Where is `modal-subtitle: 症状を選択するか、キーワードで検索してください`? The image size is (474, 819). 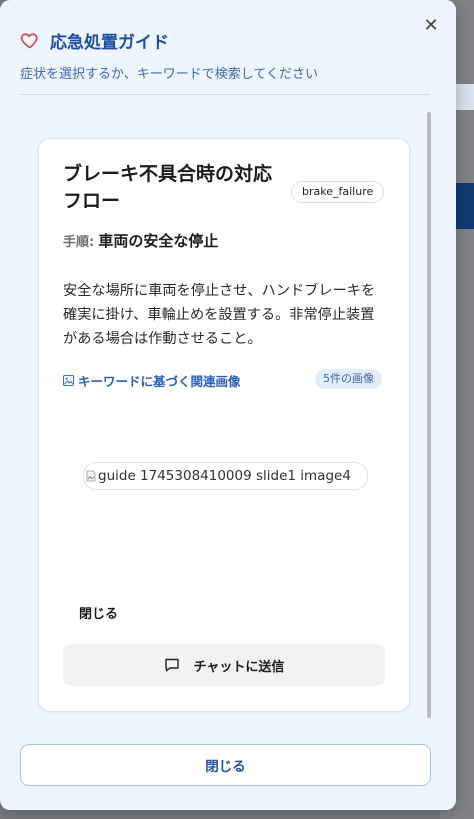
modal-subtitle: 症状を選択するか、キーワードで検索してください is located at coordinates (169, 74).